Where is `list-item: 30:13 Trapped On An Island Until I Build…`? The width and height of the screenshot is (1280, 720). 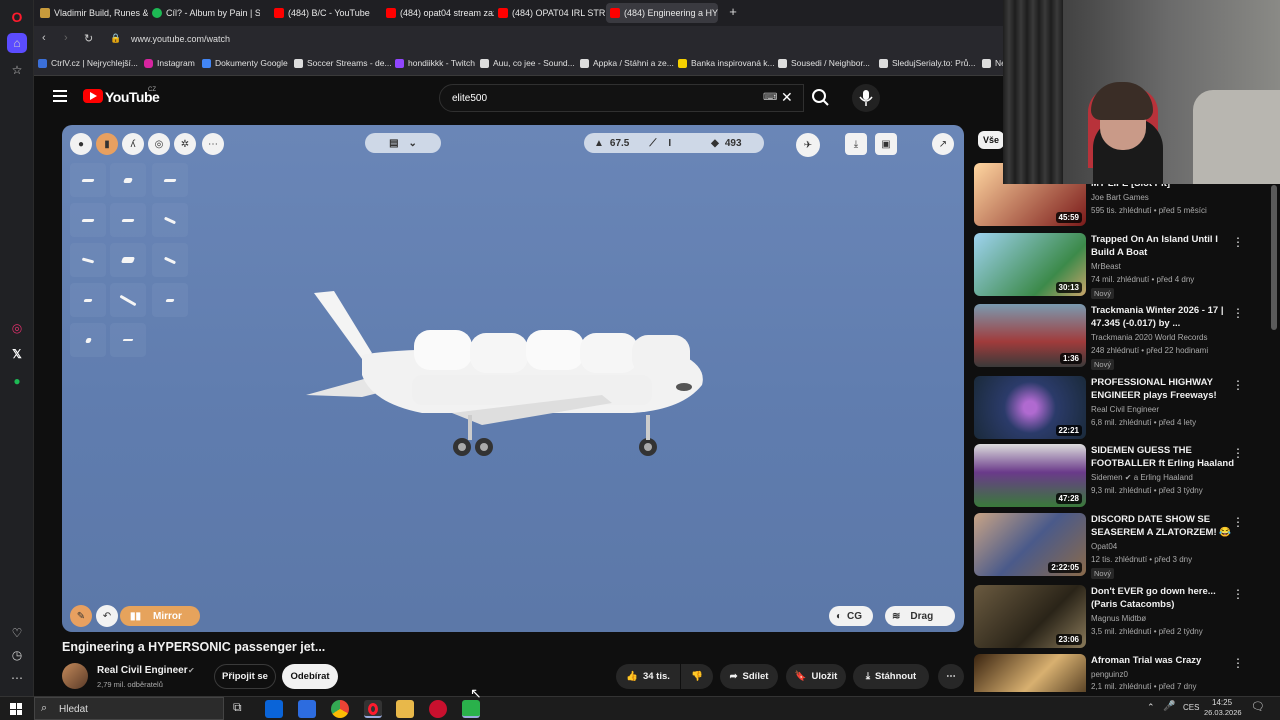 list-item: 30:13 Trapped On An Island Until I Build… is located at coordinates (1122, 266).